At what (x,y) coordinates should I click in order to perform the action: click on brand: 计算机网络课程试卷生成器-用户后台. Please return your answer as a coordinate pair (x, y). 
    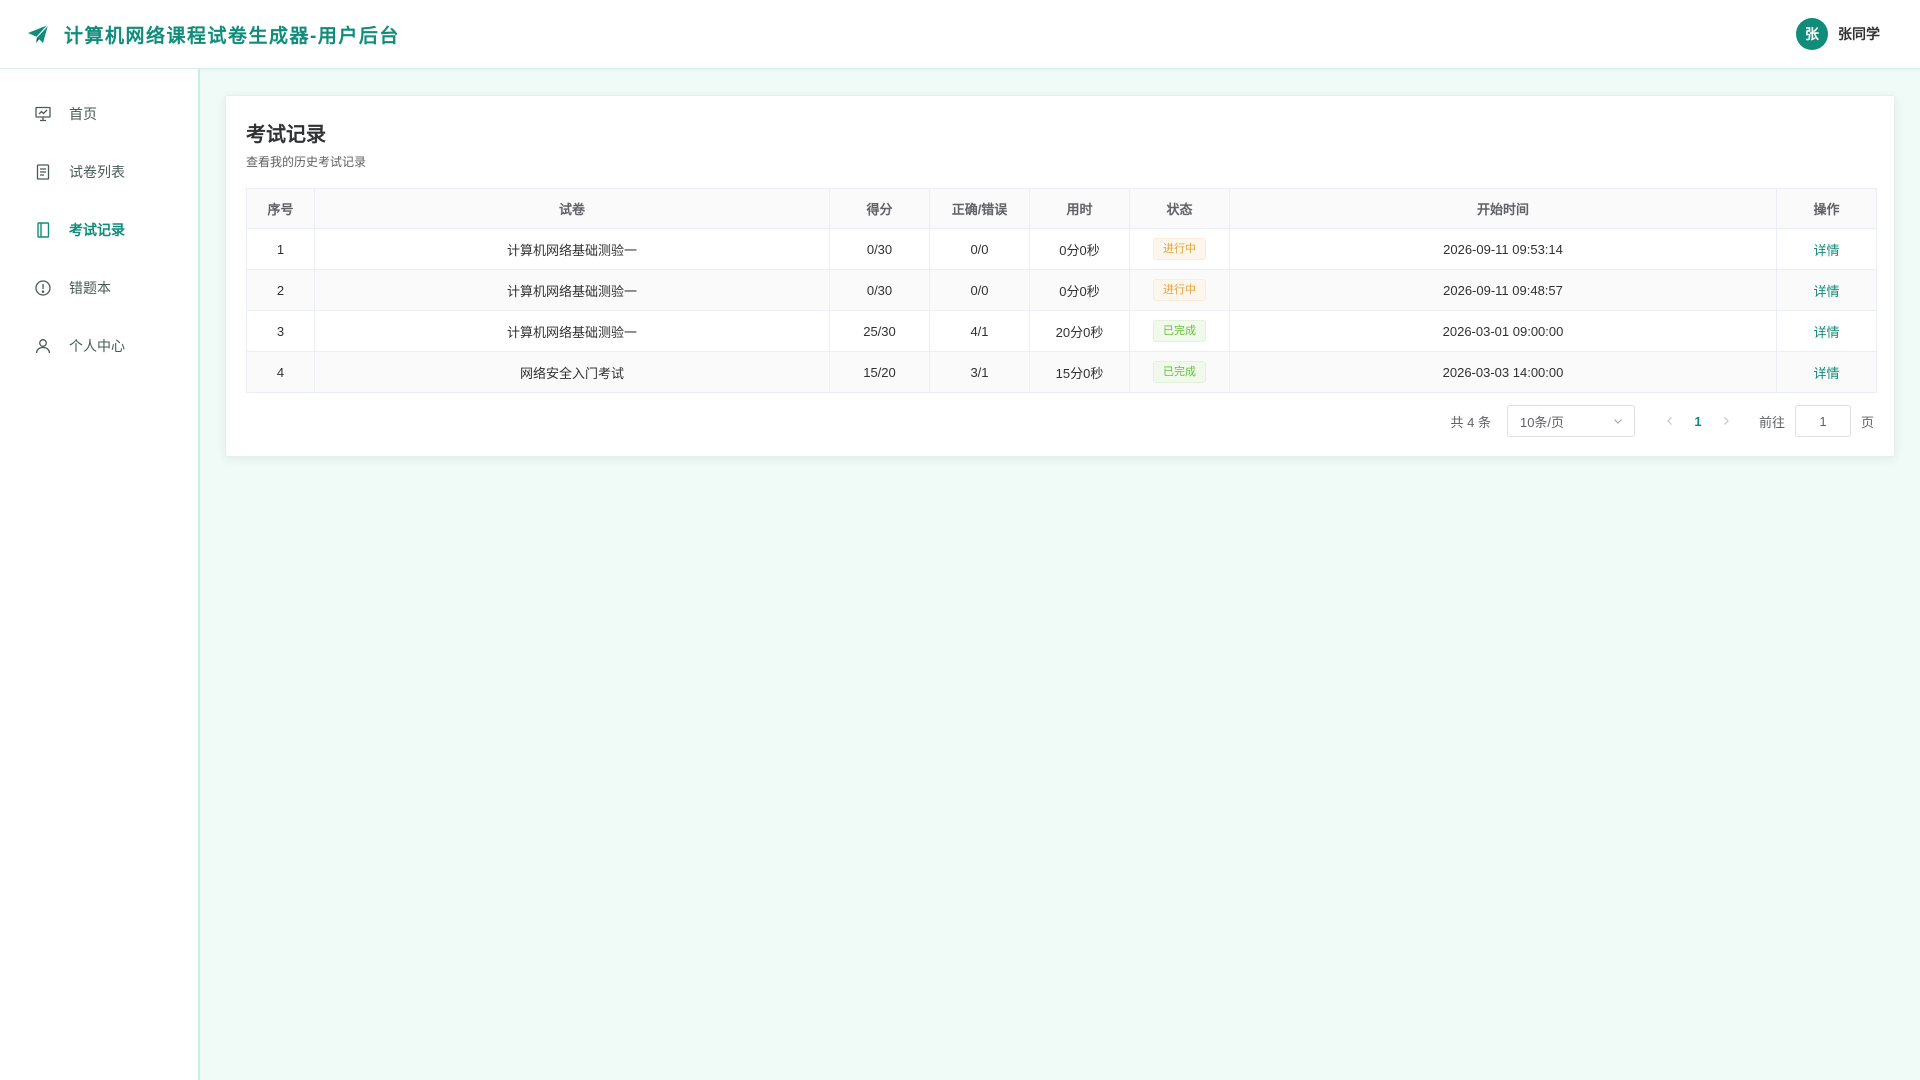
    Looking at the image, I should click on (213, 34).